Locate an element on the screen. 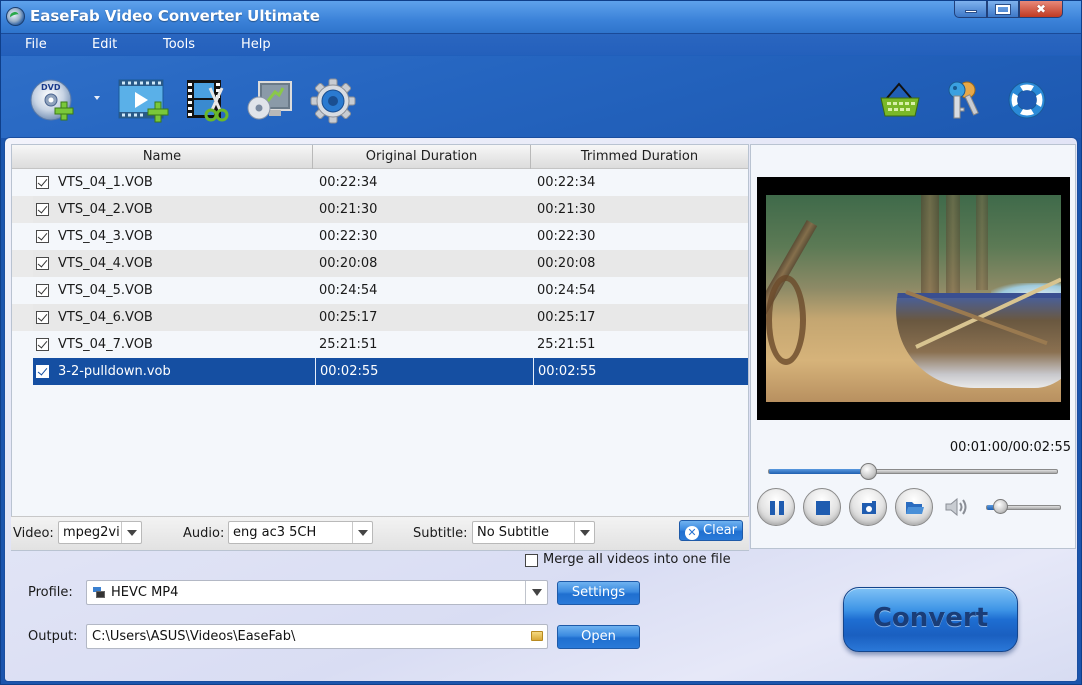 This screenshot has height=685, width=1082. subtitle-select: No Subtitle is located at coordinates (533, 532).